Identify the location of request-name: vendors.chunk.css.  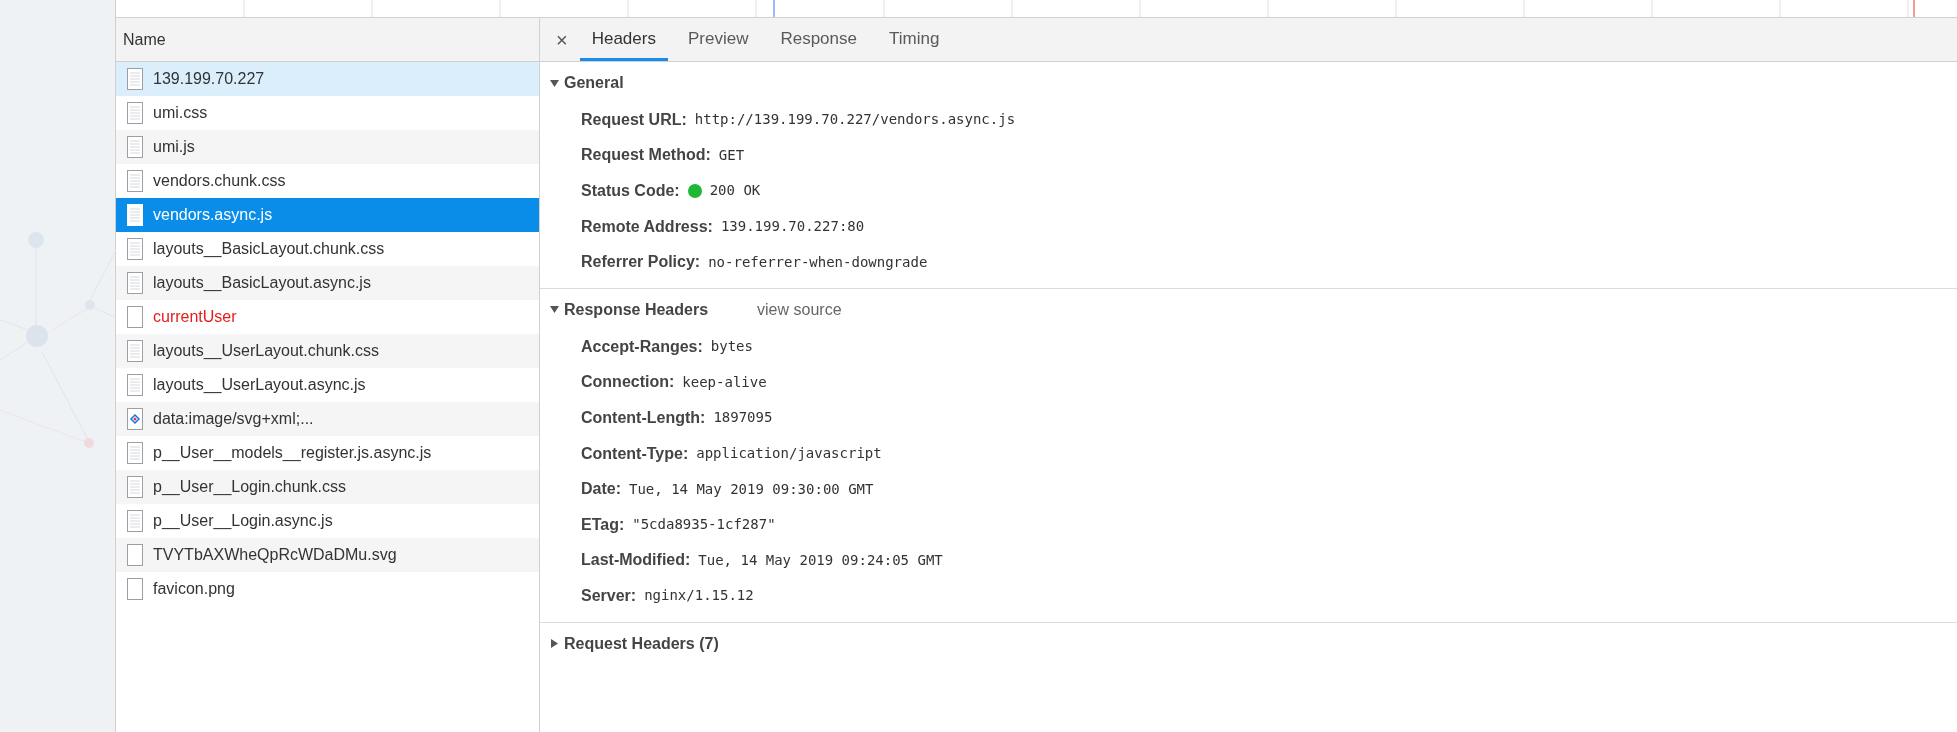
(219, 181).